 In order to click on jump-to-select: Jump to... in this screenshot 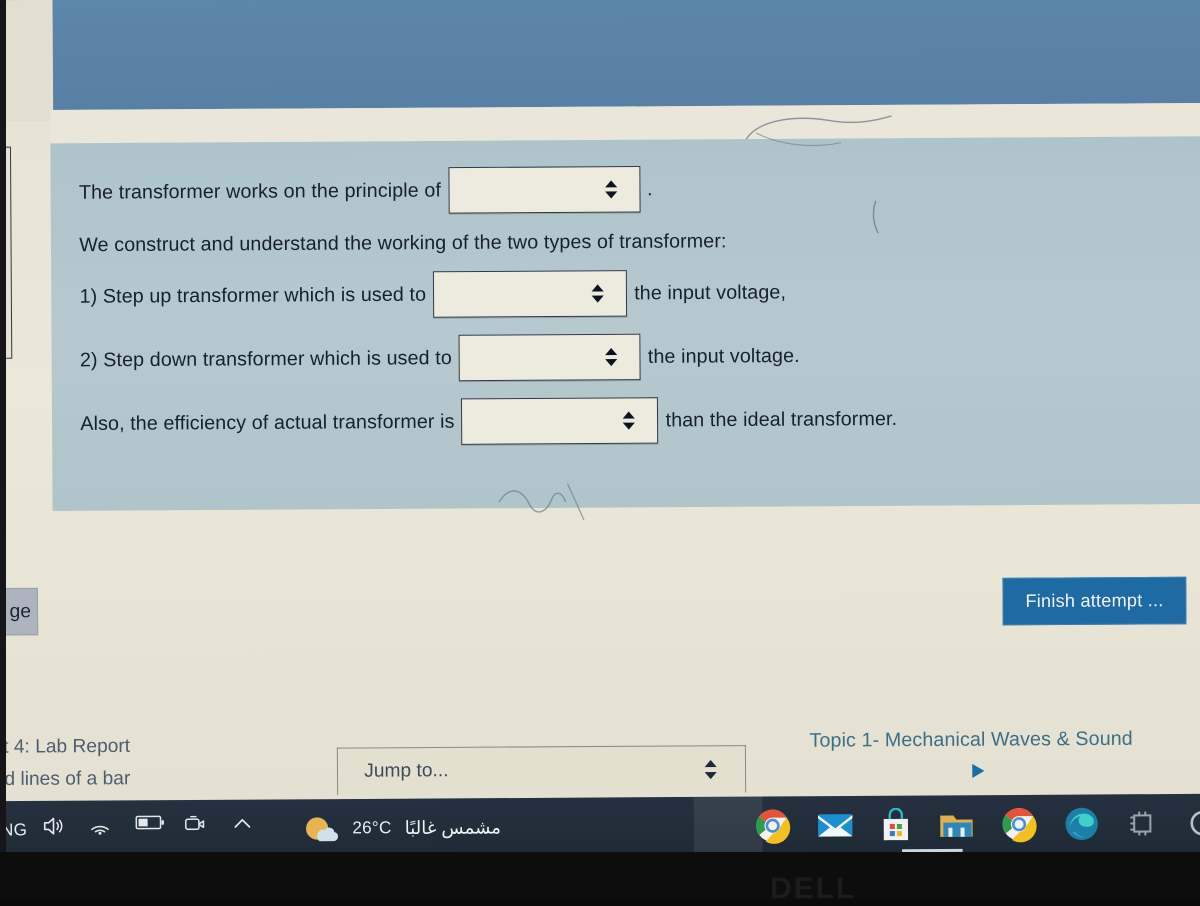, I will do `click(541, 770)`.